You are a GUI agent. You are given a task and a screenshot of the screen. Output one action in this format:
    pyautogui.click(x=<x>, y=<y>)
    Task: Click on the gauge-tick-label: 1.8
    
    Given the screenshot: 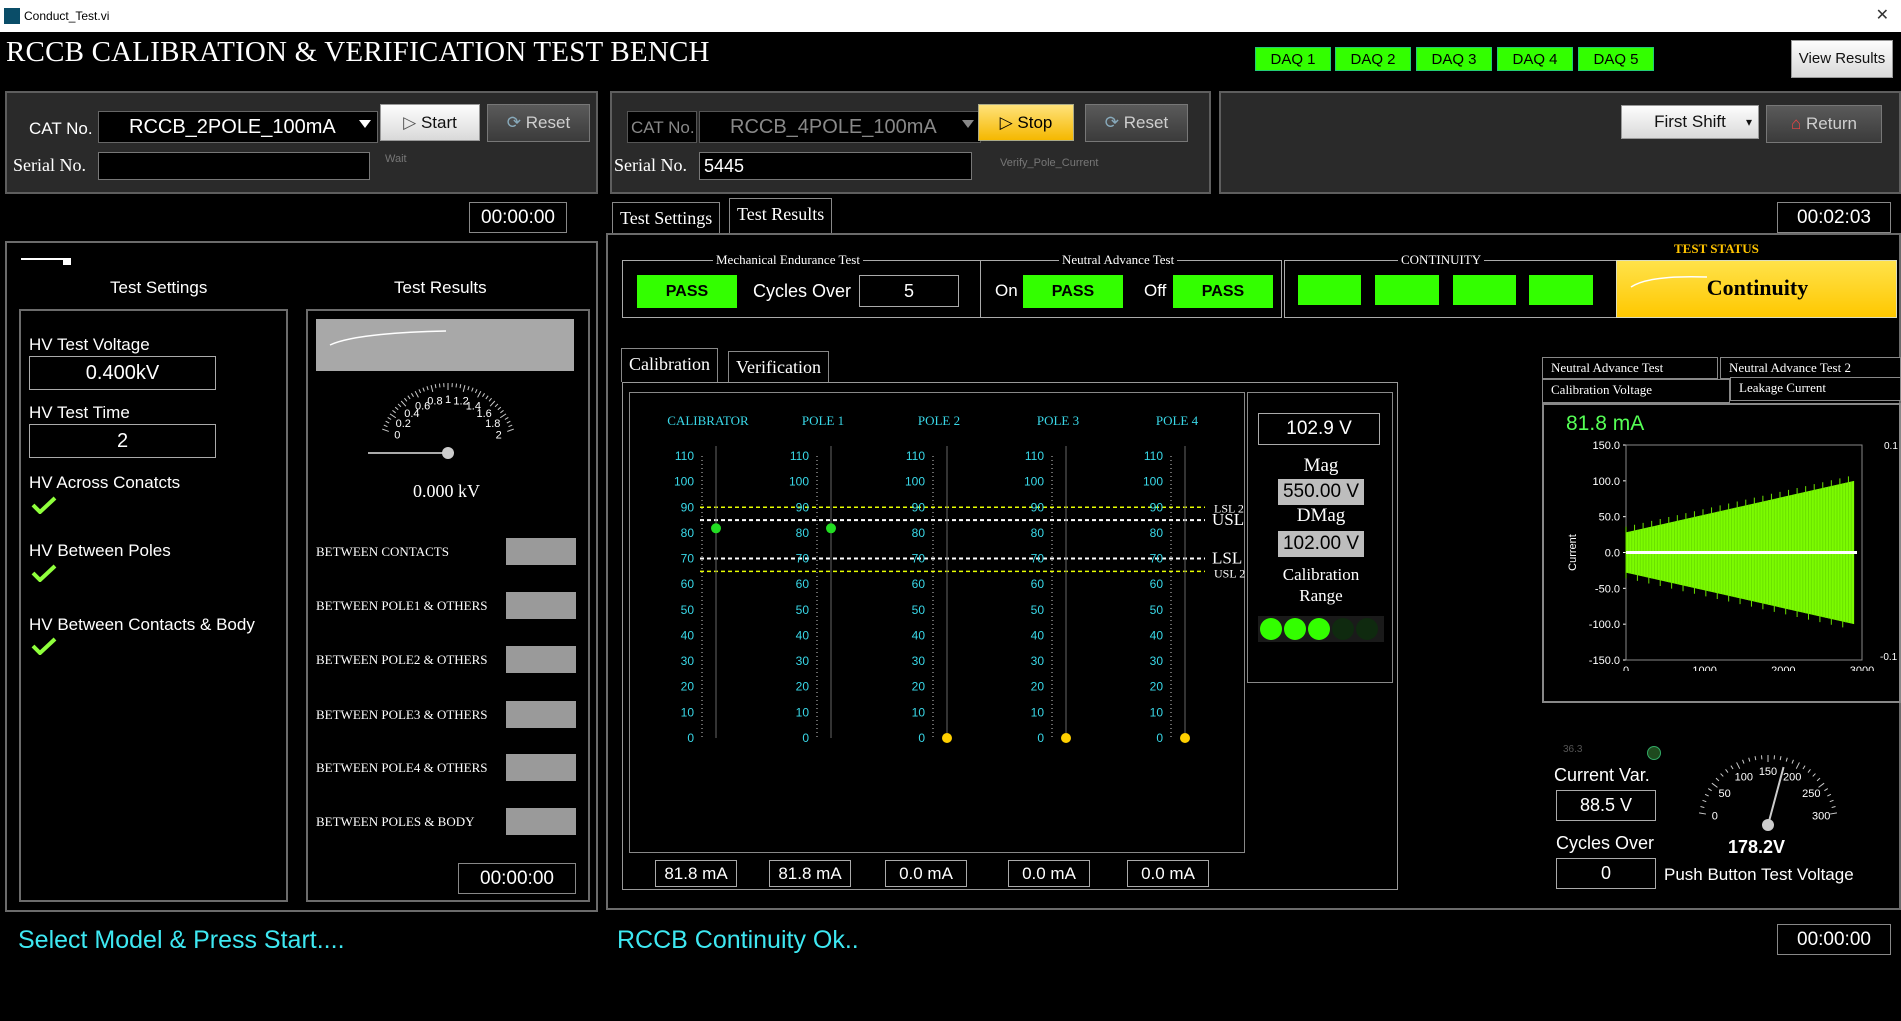 What is the action you would take?
    pyautogui.click(x=492, y=424)
    